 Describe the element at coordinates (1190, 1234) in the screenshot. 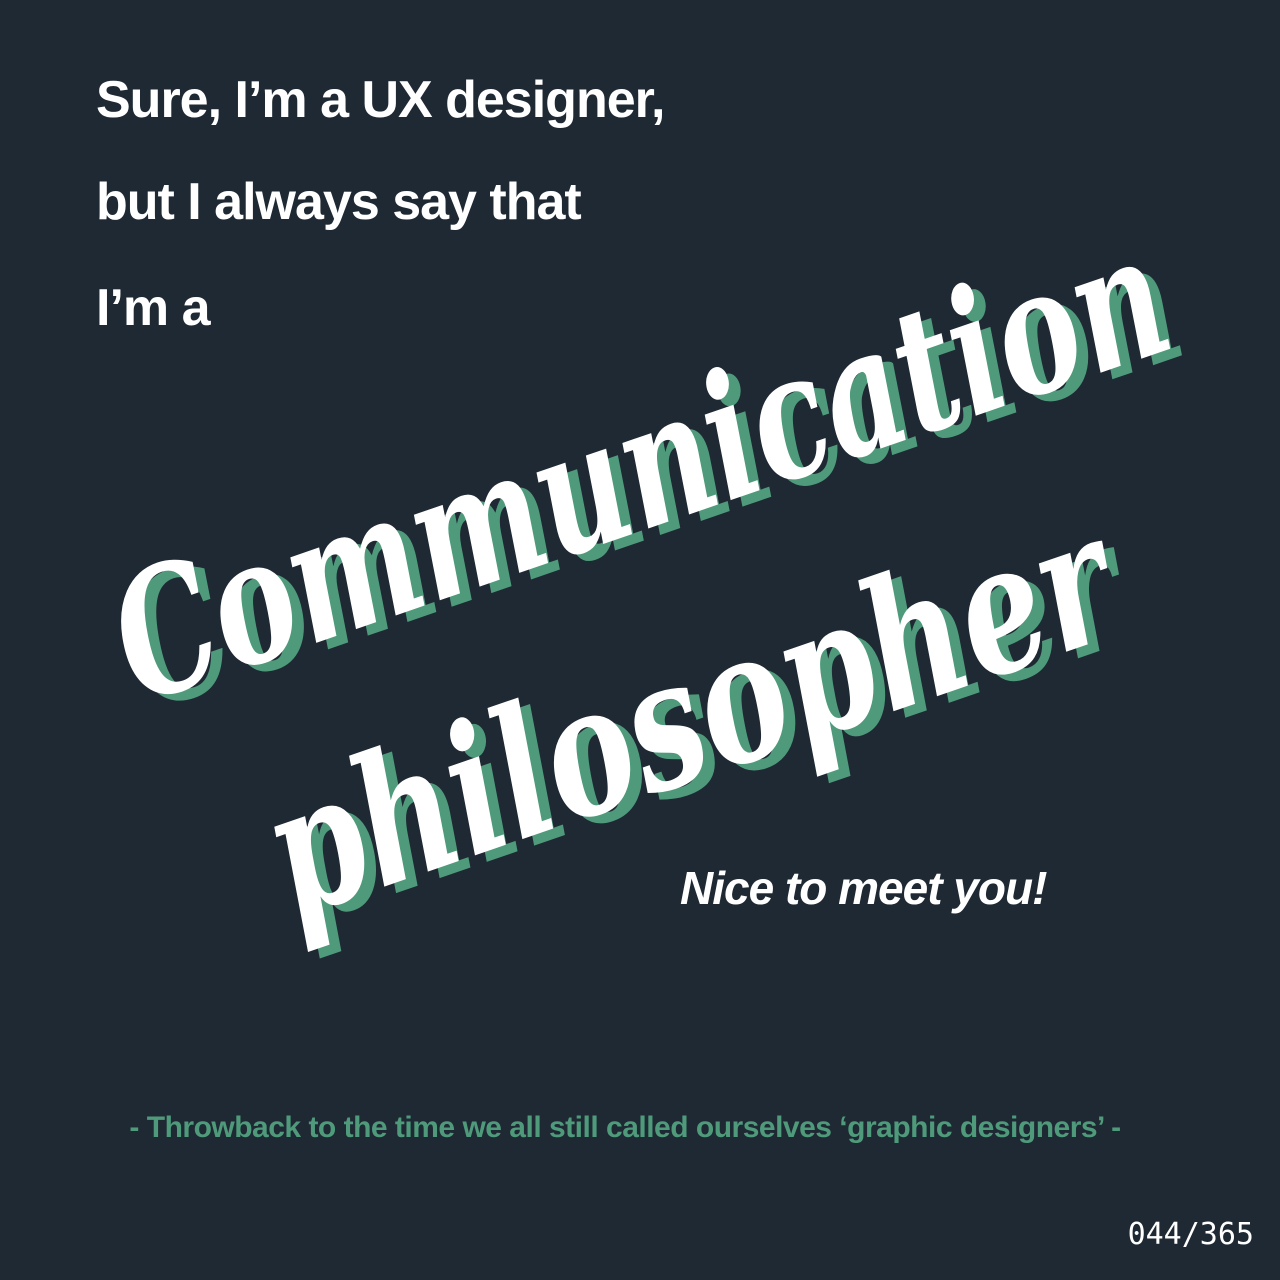

I see `post-counter: 044/365` at that location.